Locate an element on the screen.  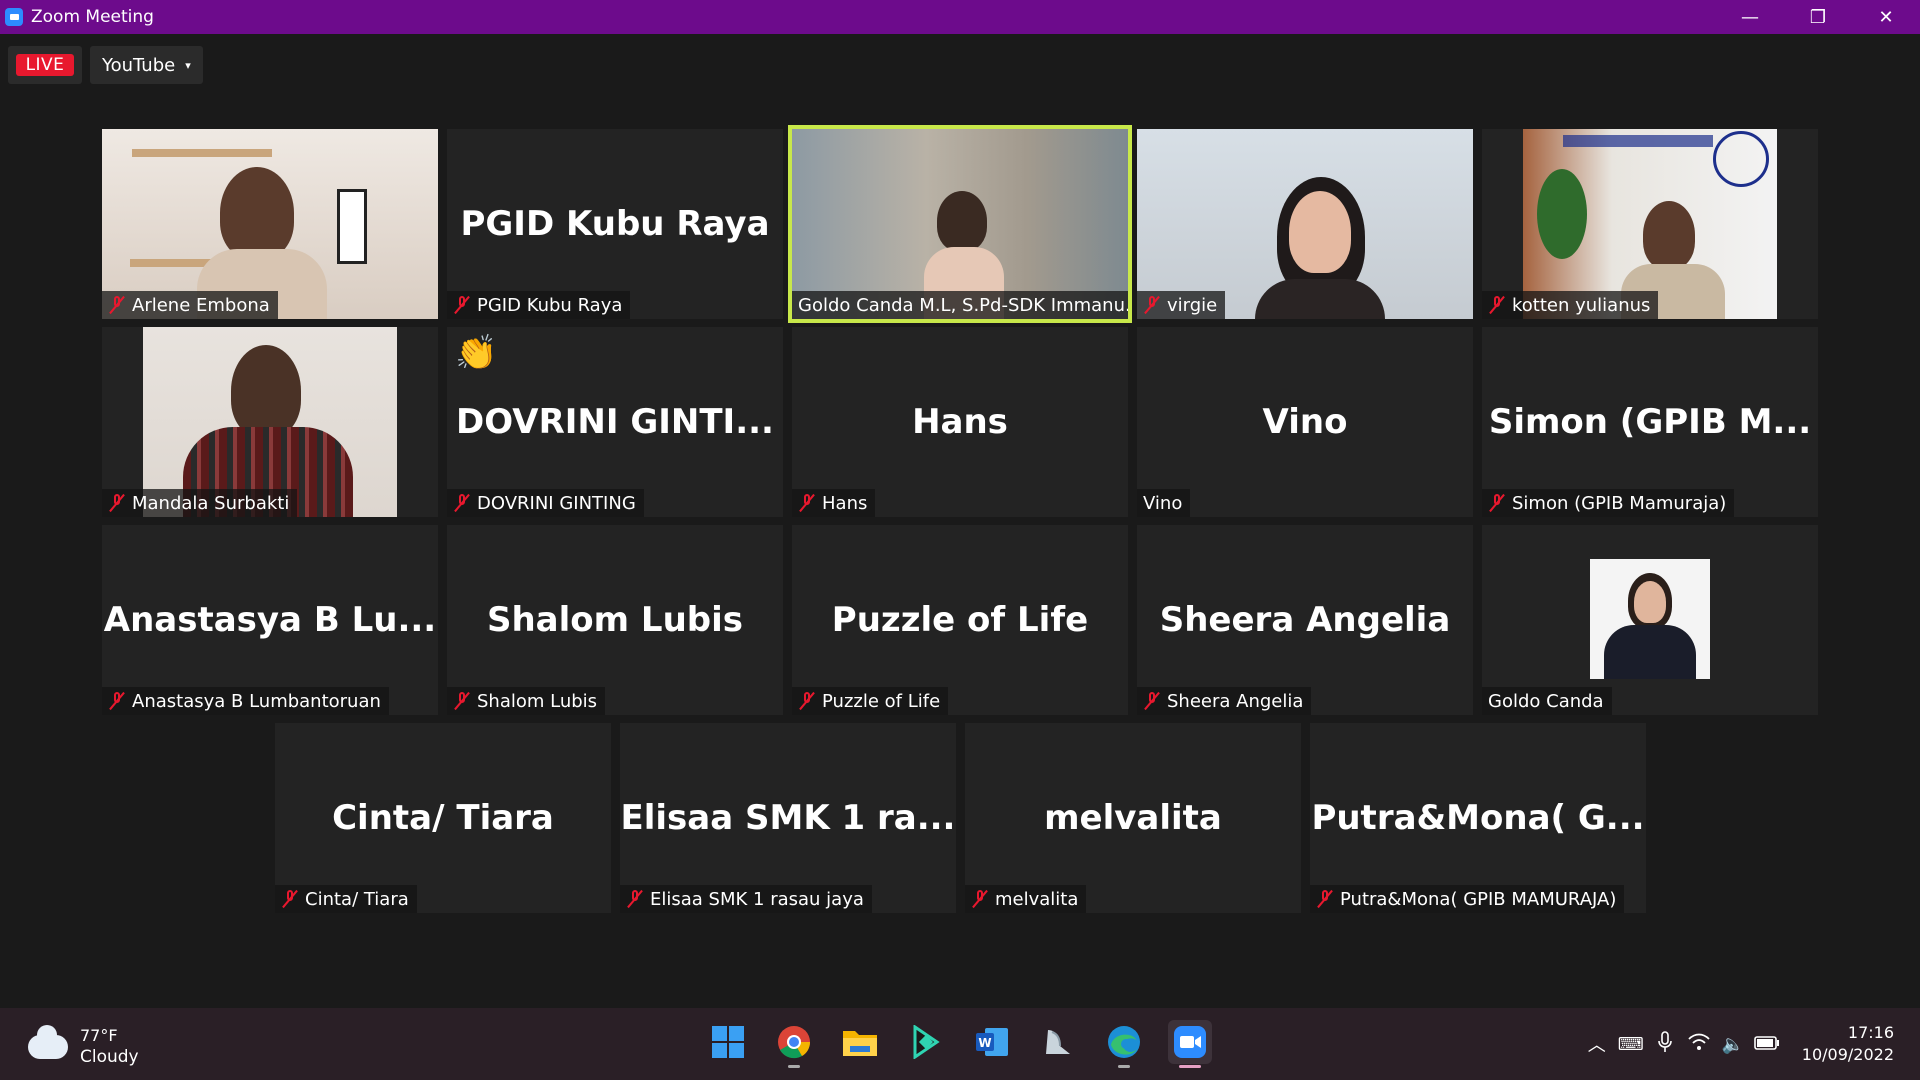
banner-text-shape is located at coordinates (1638, 141).